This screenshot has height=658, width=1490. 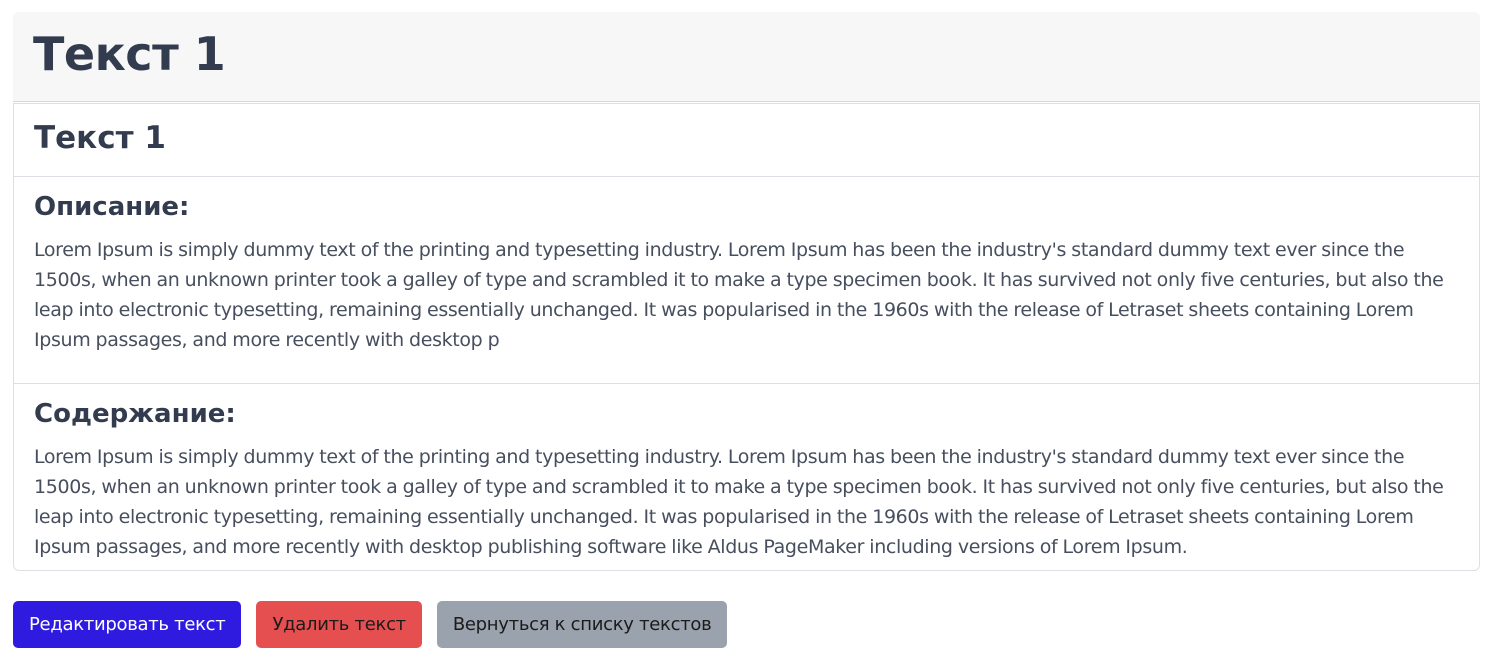 I want to click on page-title: Текст 1, so click(x=129, y=54).